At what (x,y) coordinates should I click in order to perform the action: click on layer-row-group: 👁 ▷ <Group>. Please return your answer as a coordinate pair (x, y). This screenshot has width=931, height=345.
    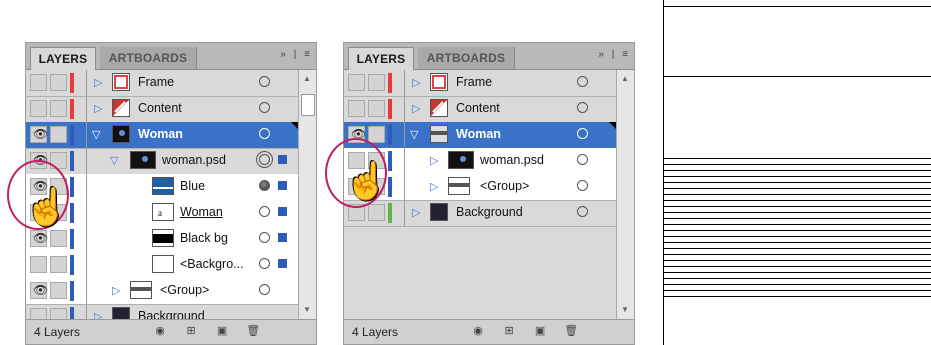
    Looking at the image, I should click on (162, 291).